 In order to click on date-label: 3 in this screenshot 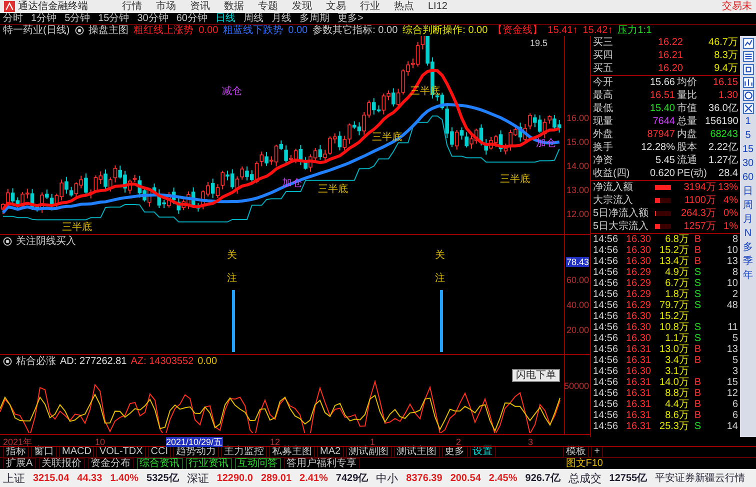, I will do `click(531, 442)`.